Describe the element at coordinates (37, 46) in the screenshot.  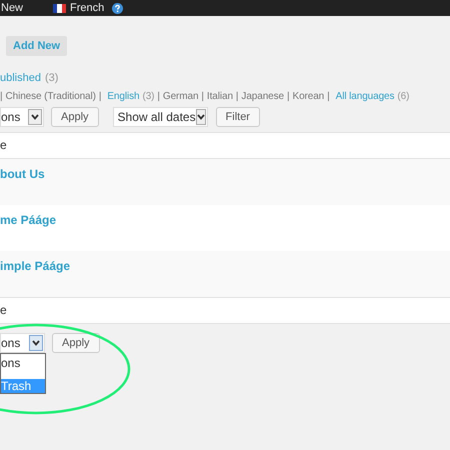
I see `add-new-button: Add New` at that location.